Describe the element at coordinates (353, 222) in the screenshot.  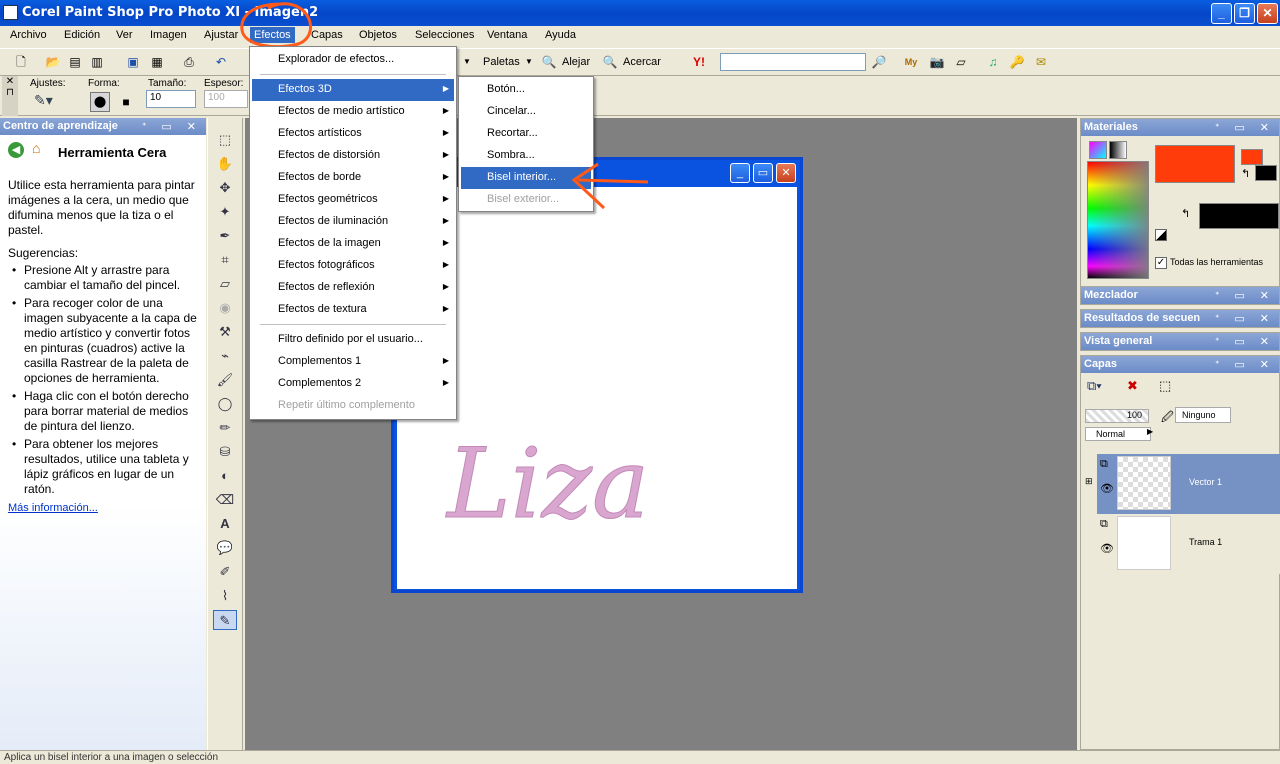
I see `menu-item-iluminacion: Efectos de iluminación ▶` at that location.